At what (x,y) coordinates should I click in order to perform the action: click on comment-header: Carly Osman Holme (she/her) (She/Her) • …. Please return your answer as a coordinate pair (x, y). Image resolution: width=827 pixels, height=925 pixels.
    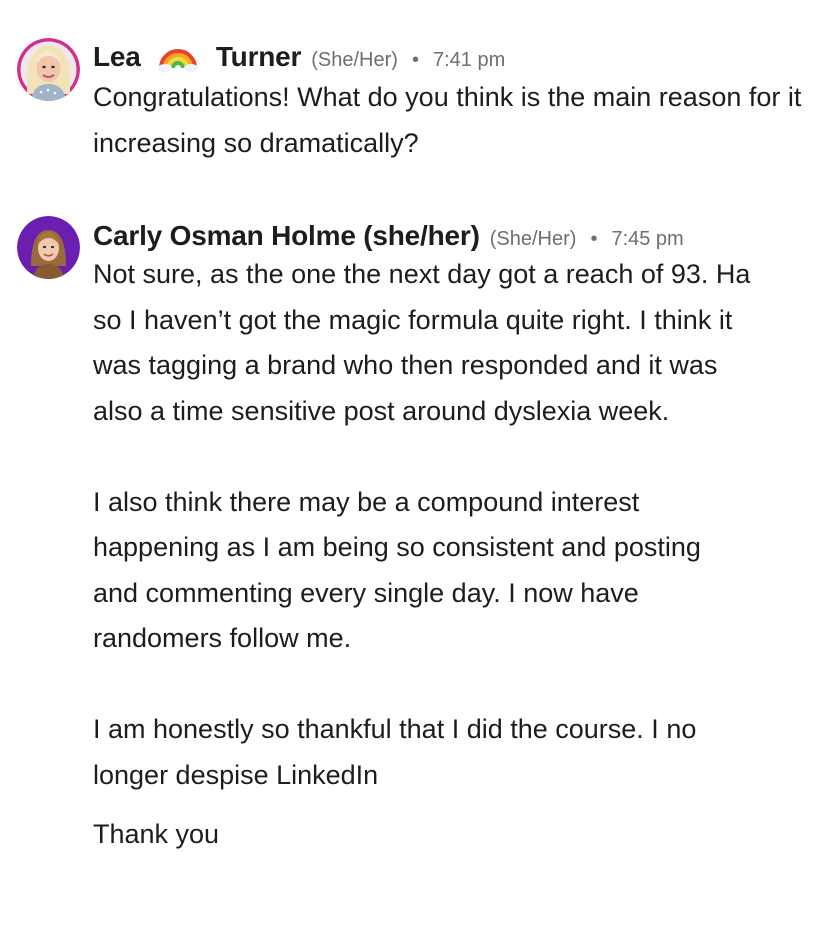
    Looking at the image, I should click on (388, 236).